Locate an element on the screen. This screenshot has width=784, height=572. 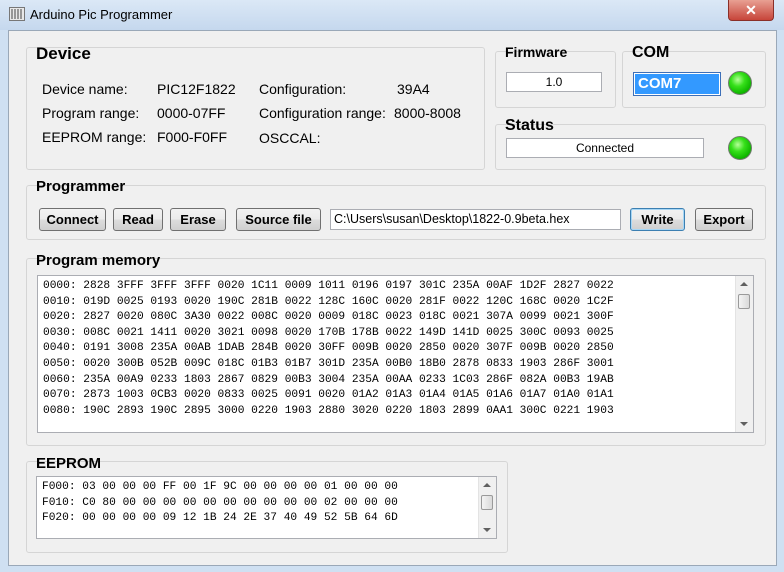
status-group: Status Connected is located at coordinates (630, 143).